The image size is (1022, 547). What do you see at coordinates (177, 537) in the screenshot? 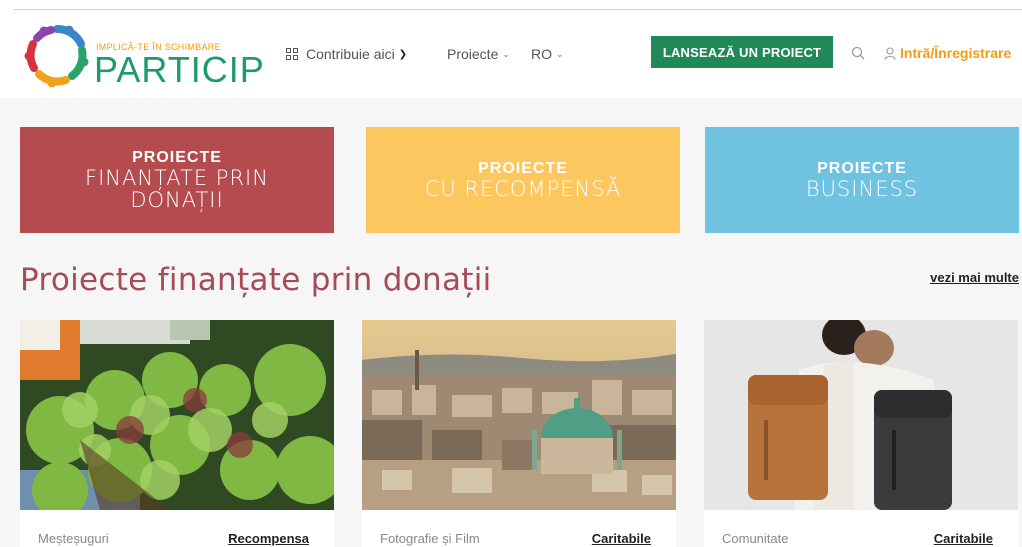
I see `card-footer: Meșteșuguri Recompensa` at bounding box center [177, 537].